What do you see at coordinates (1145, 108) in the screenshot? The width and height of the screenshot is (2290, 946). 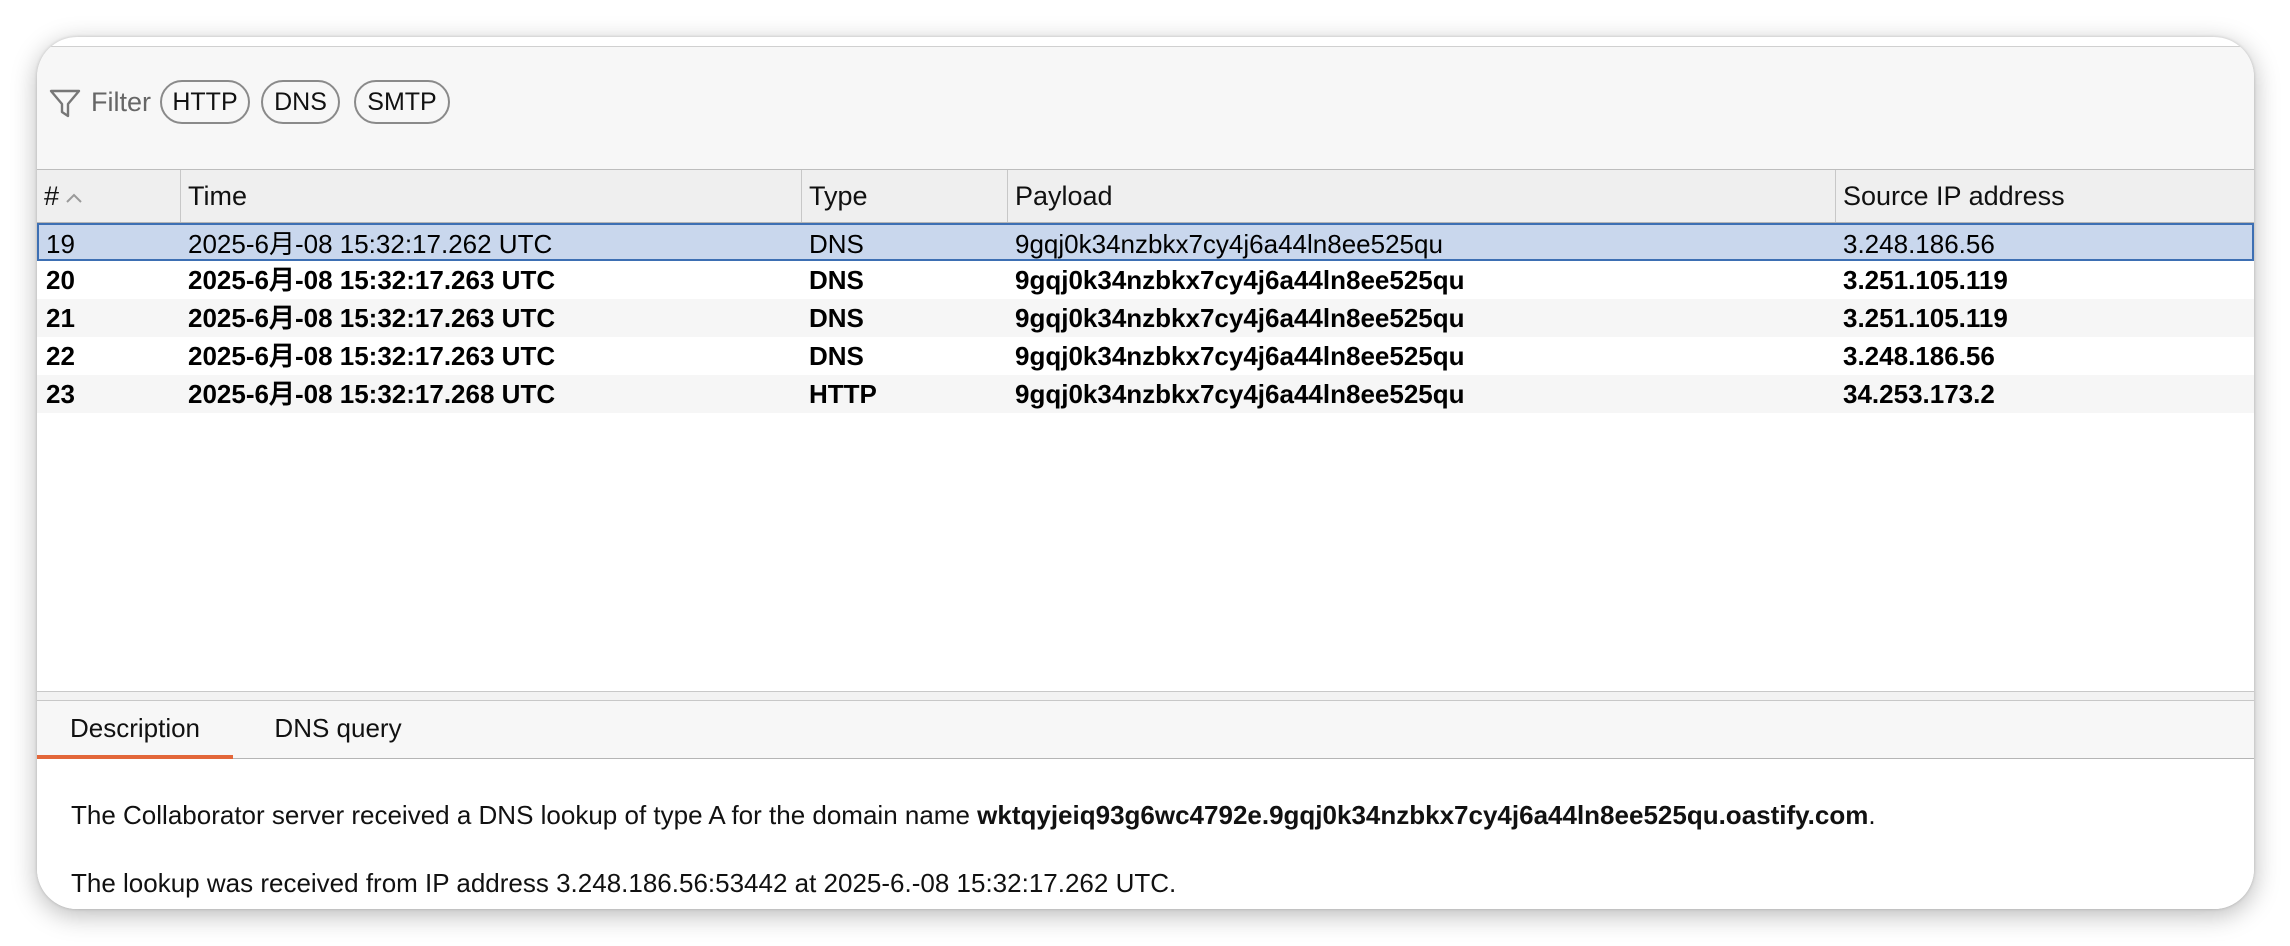 I see `filter-bar: Filter HTTP DNS SMTP` at bounding box center [1145, 108].